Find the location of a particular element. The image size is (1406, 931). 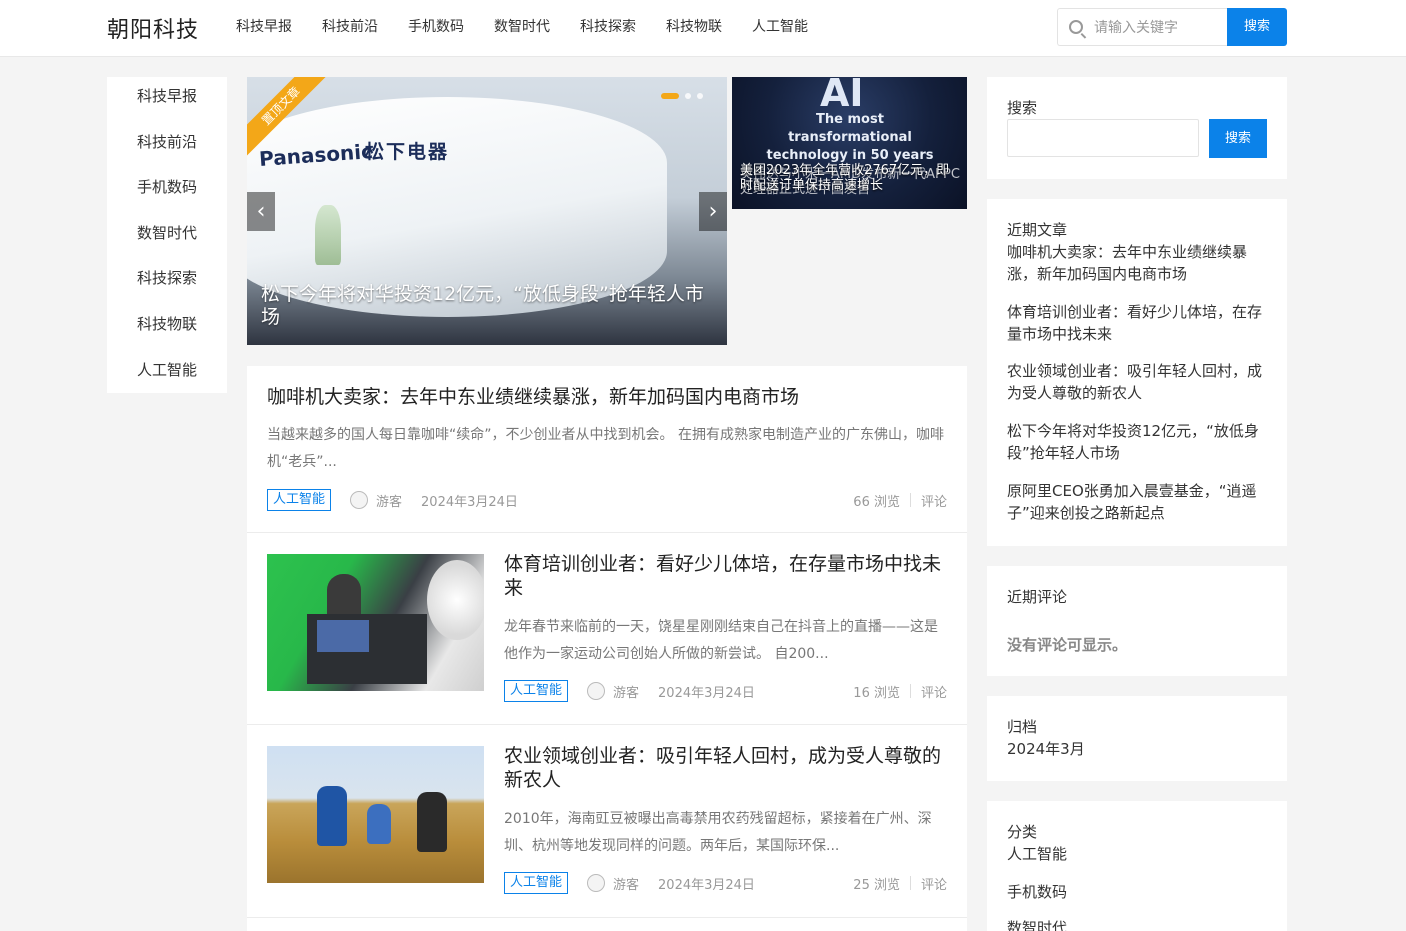

category-link: 人工智能 is located at coordinates (1037, 853).